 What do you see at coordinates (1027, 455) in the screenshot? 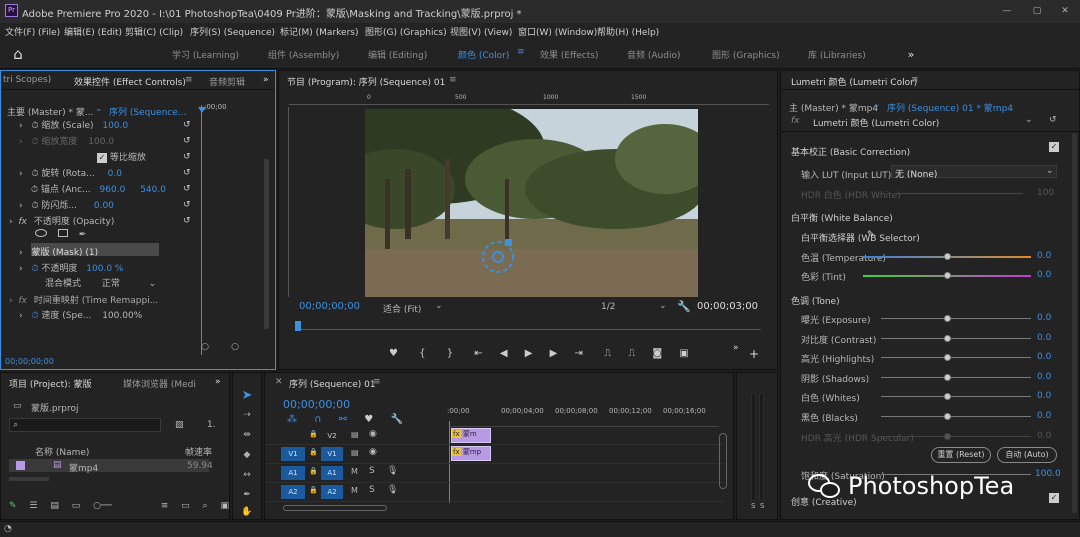
I see `auto-button: 自动 (Auto)` at bounding box center [1027, 455].